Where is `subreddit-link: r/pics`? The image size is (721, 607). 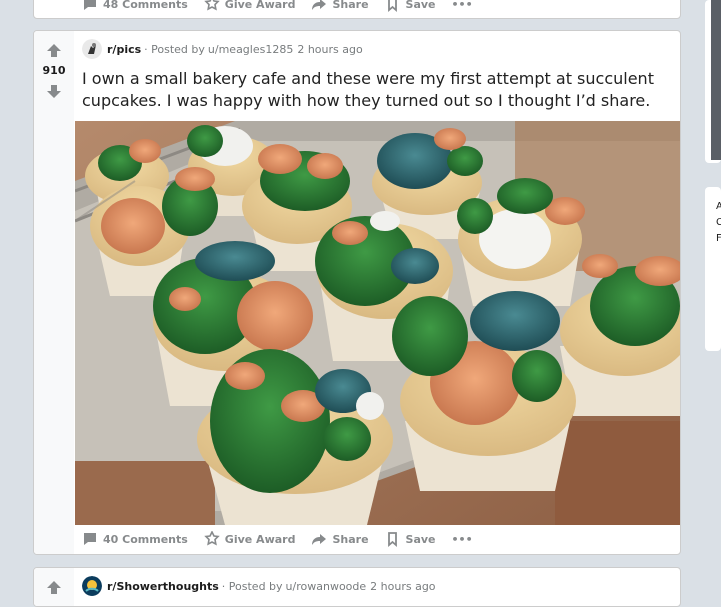
subreddit-link: r/pics is located at coordinates (124, 49).